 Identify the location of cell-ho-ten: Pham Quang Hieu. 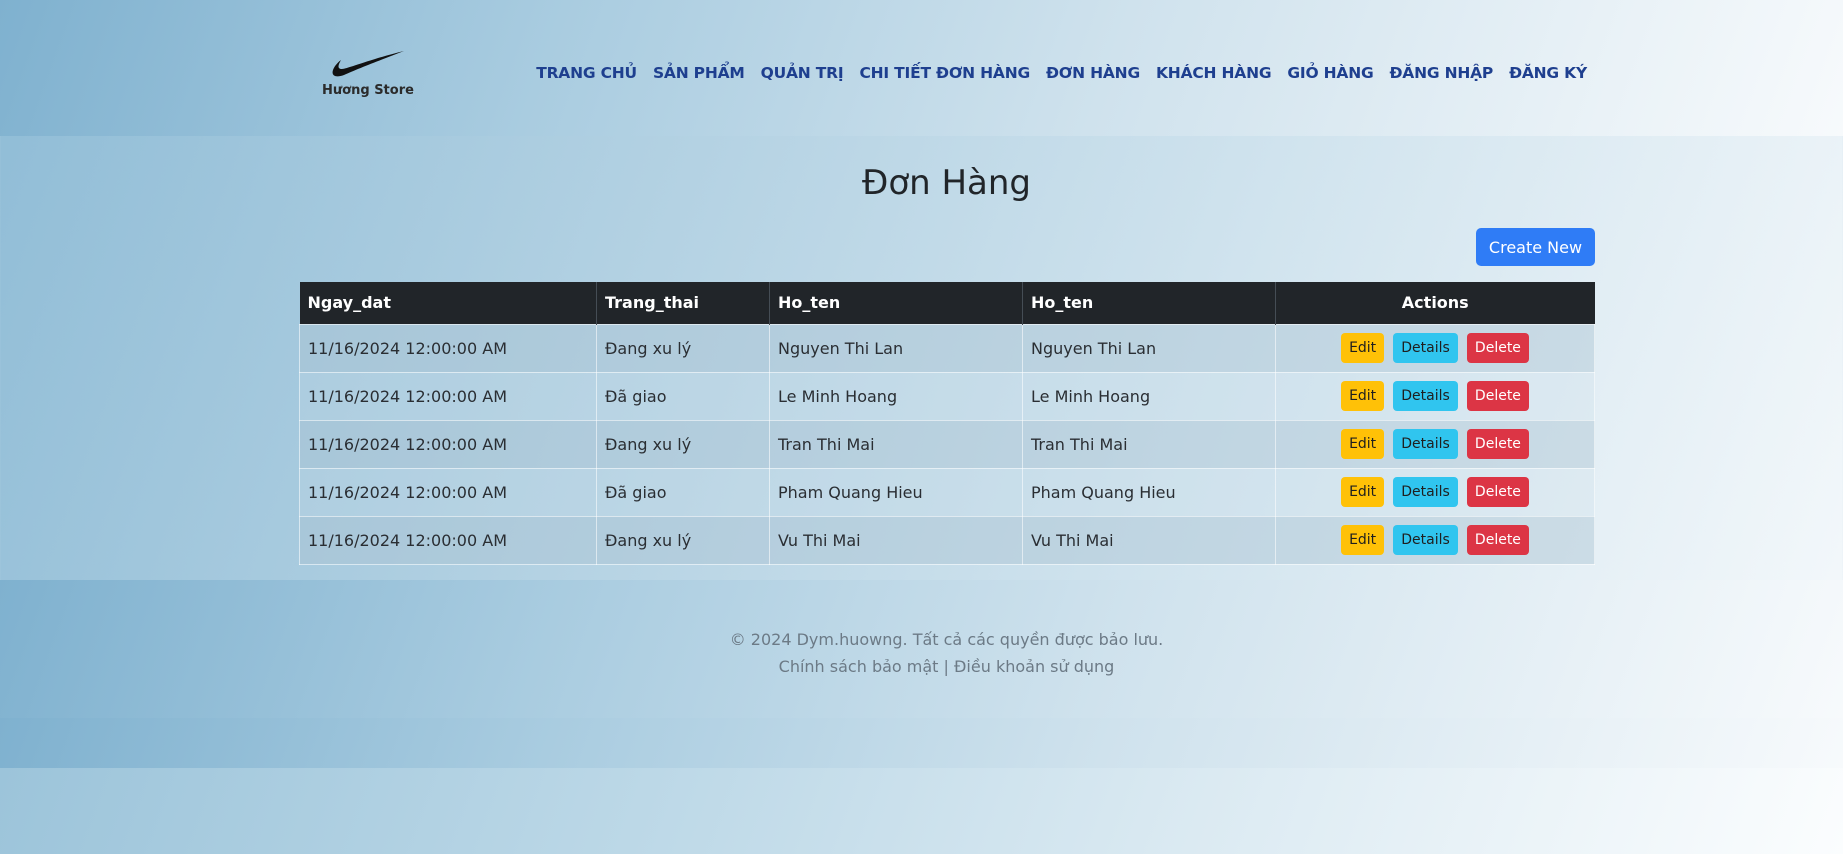
(896, 492).